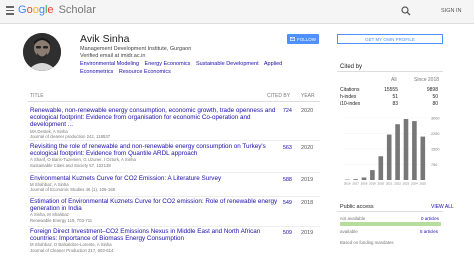  What do you see at coordinates (390, 71) in the screenshot?
I see `cited-by-divider` at bounding box center [390, 71].